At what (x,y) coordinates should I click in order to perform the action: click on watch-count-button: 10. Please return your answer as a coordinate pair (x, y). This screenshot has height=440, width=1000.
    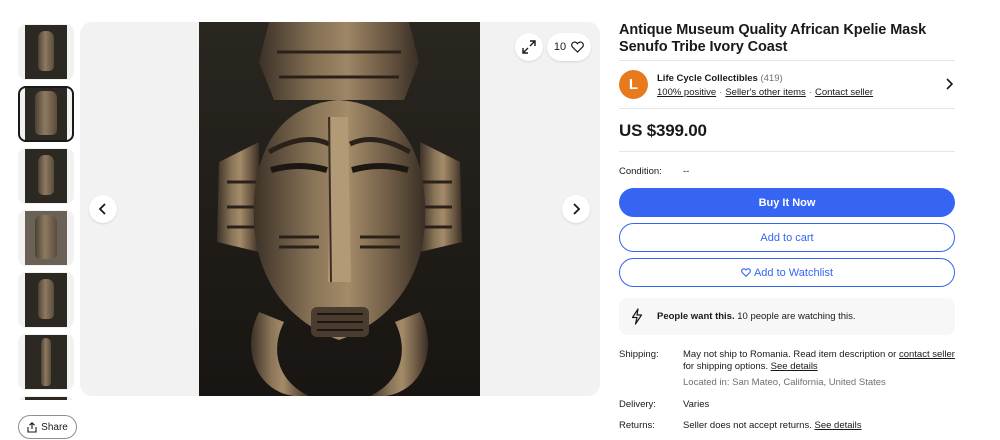
    Looking at the image, I should click on (569, 47).